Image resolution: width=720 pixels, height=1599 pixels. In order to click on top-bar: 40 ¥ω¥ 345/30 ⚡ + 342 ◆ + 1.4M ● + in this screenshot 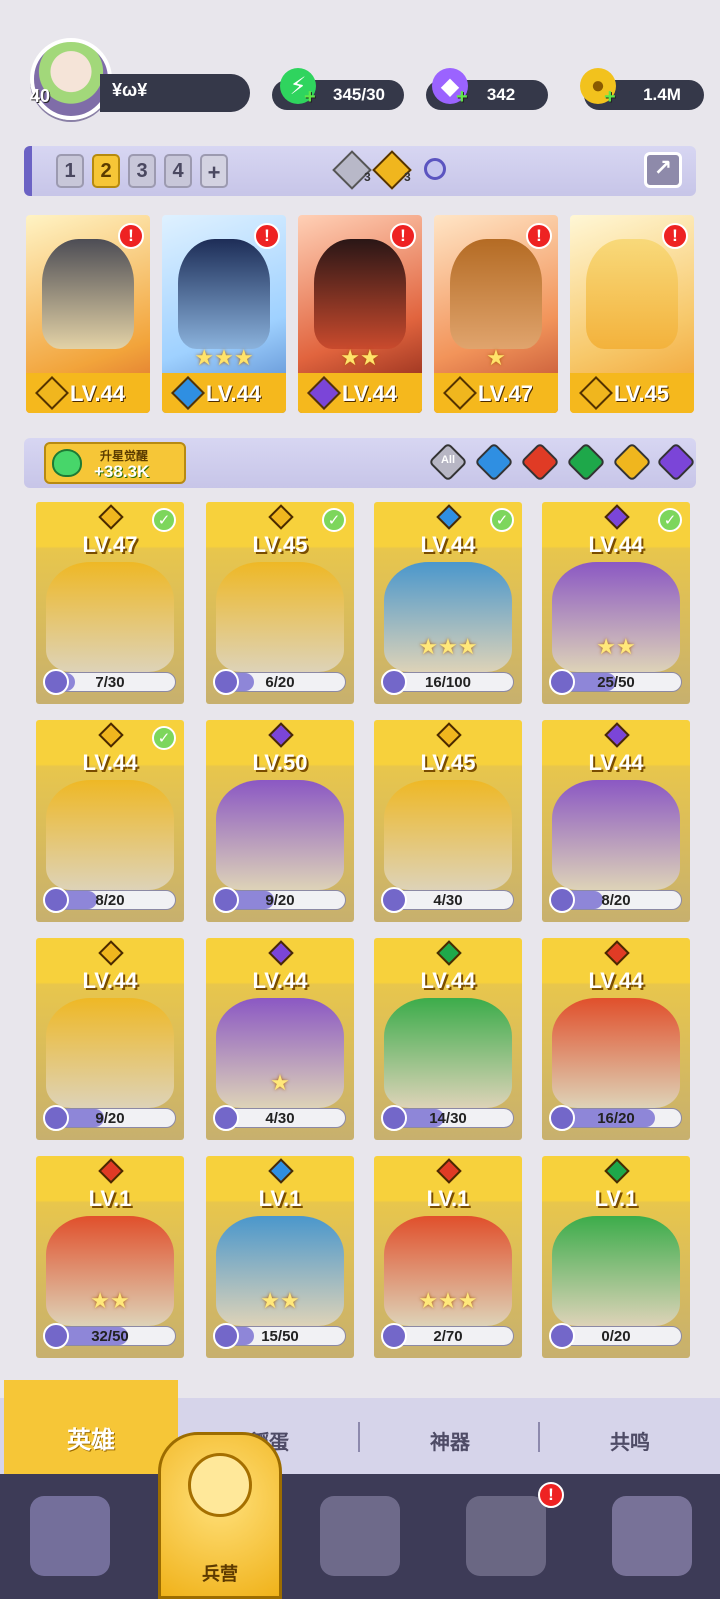, I will do `click(360, 65)`.